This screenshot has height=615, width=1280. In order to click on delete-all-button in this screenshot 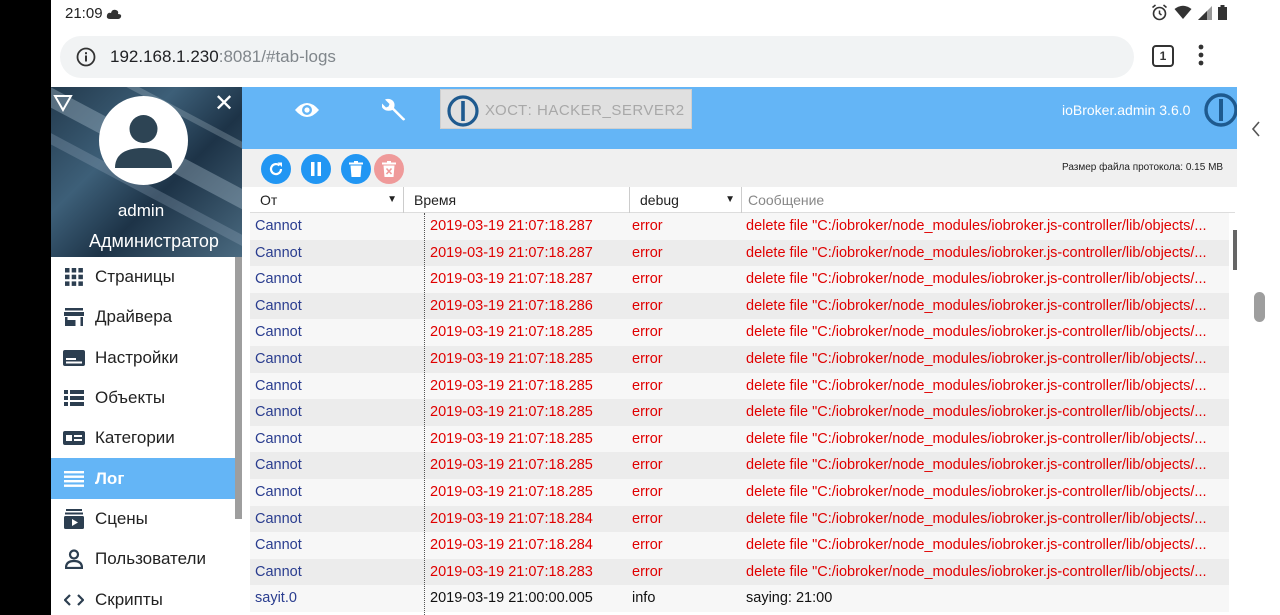, I will do `click(389, 169)`.